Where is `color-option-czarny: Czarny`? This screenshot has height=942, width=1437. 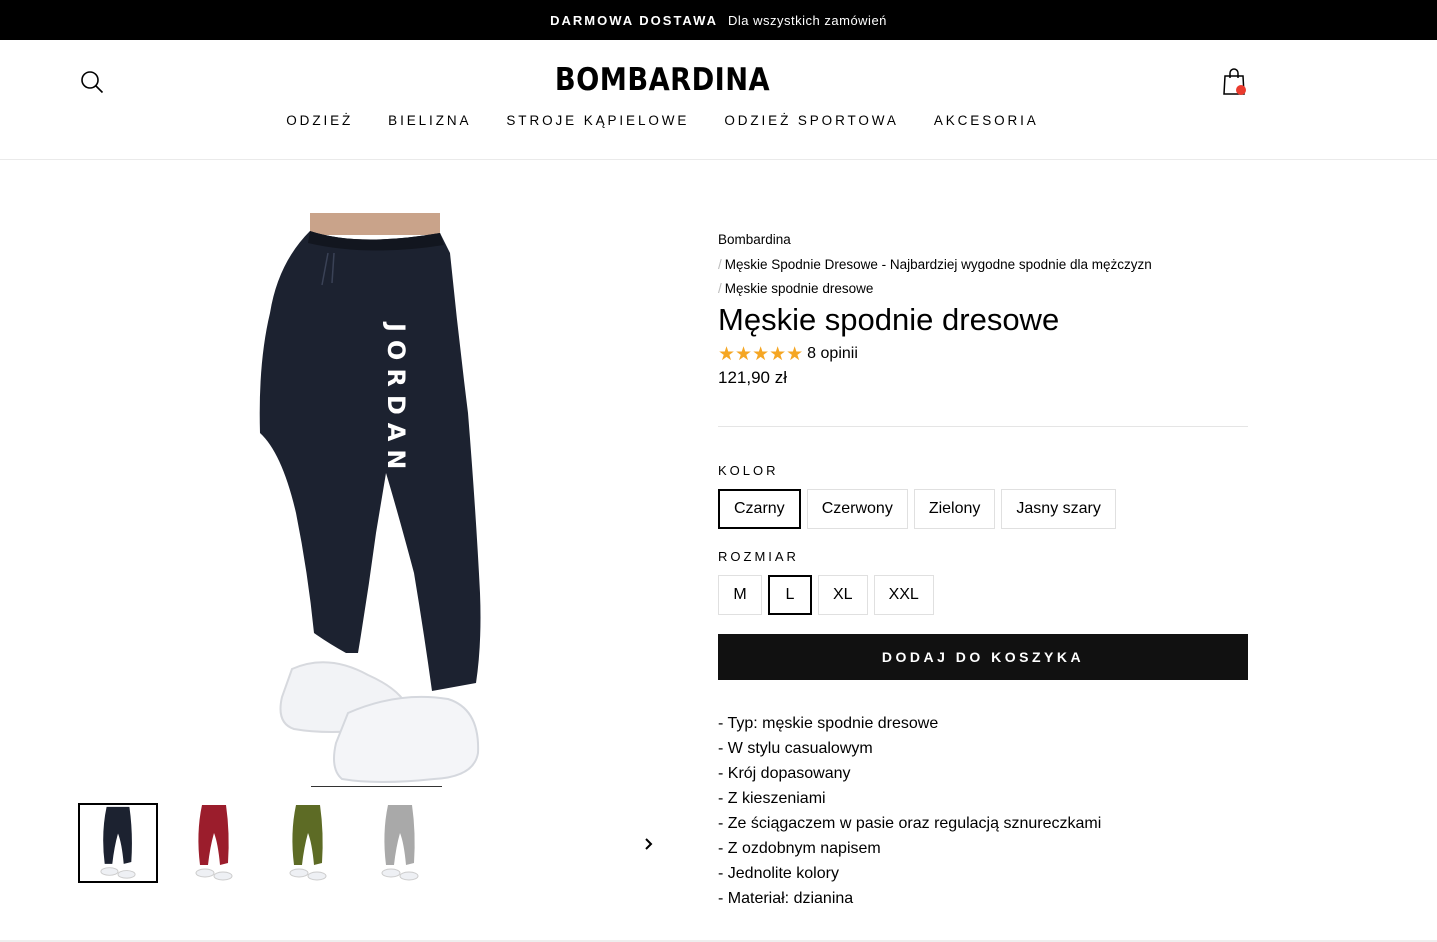 color-option-czarny: Czarny is located at coordinates (759, 508).